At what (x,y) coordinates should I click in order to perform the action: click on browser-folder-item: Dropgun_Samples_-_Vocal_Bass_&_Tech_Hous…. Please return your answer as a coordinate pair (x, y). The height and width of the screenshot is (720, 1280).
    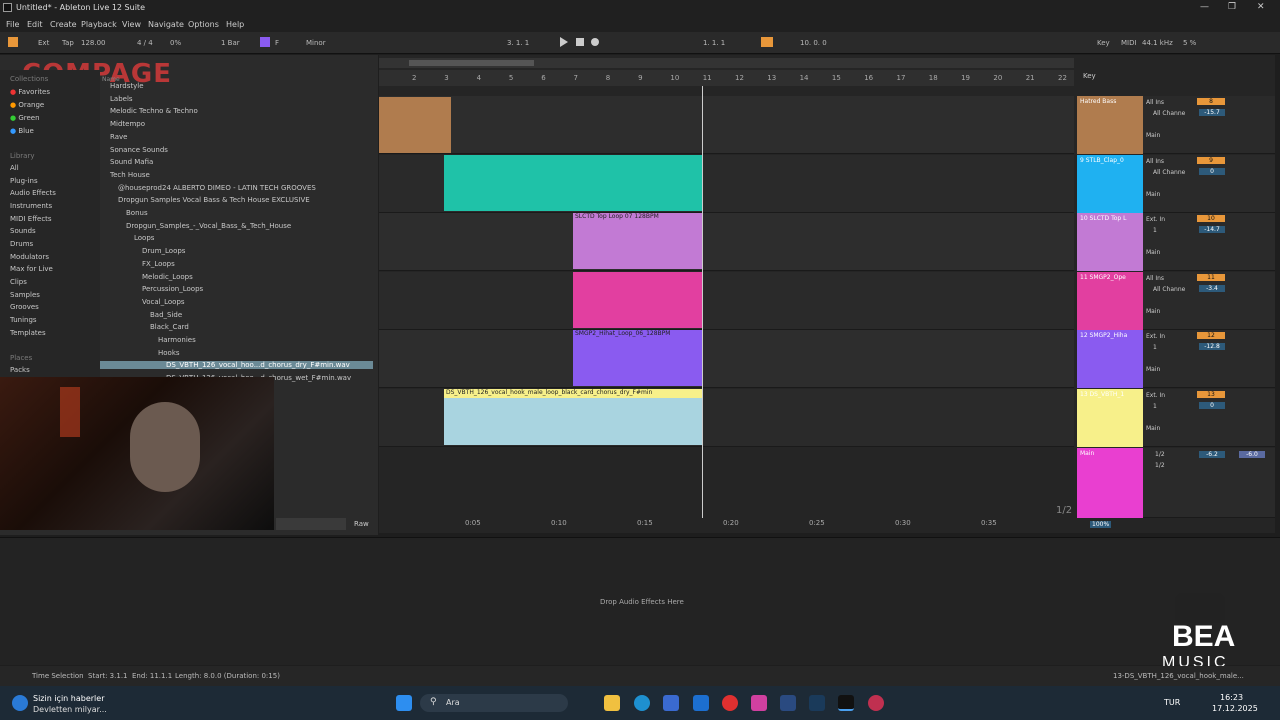
    Looking at the image, I should click on (208, 226).